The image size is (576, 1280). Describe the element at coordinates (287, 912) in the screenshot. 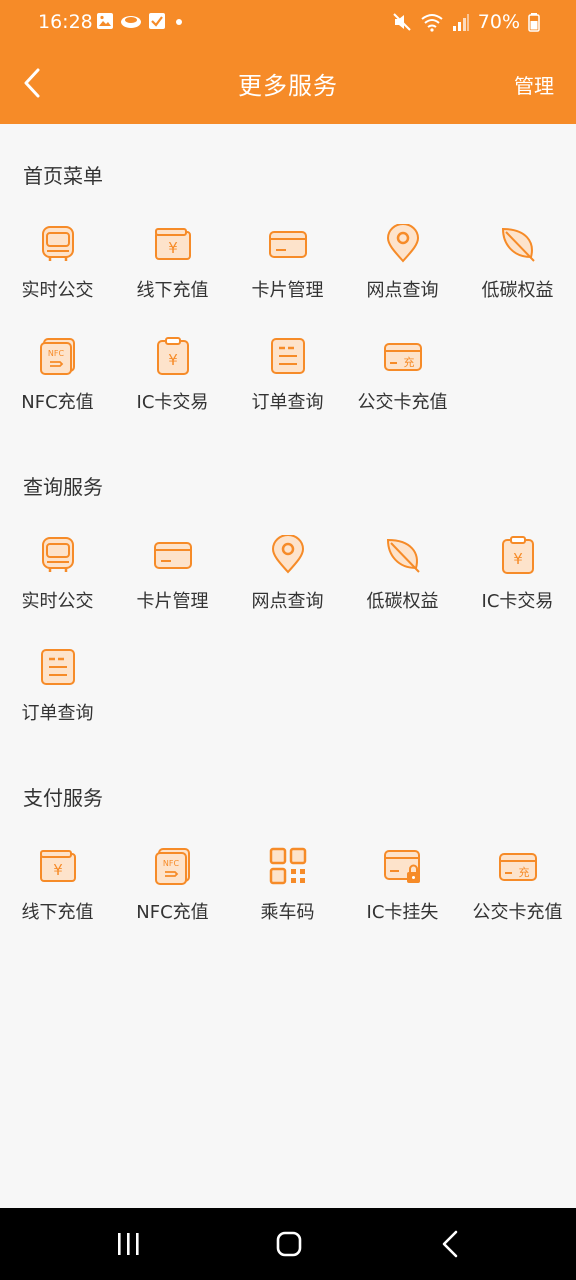

I see `service-item-label: 乘车码` at that location.